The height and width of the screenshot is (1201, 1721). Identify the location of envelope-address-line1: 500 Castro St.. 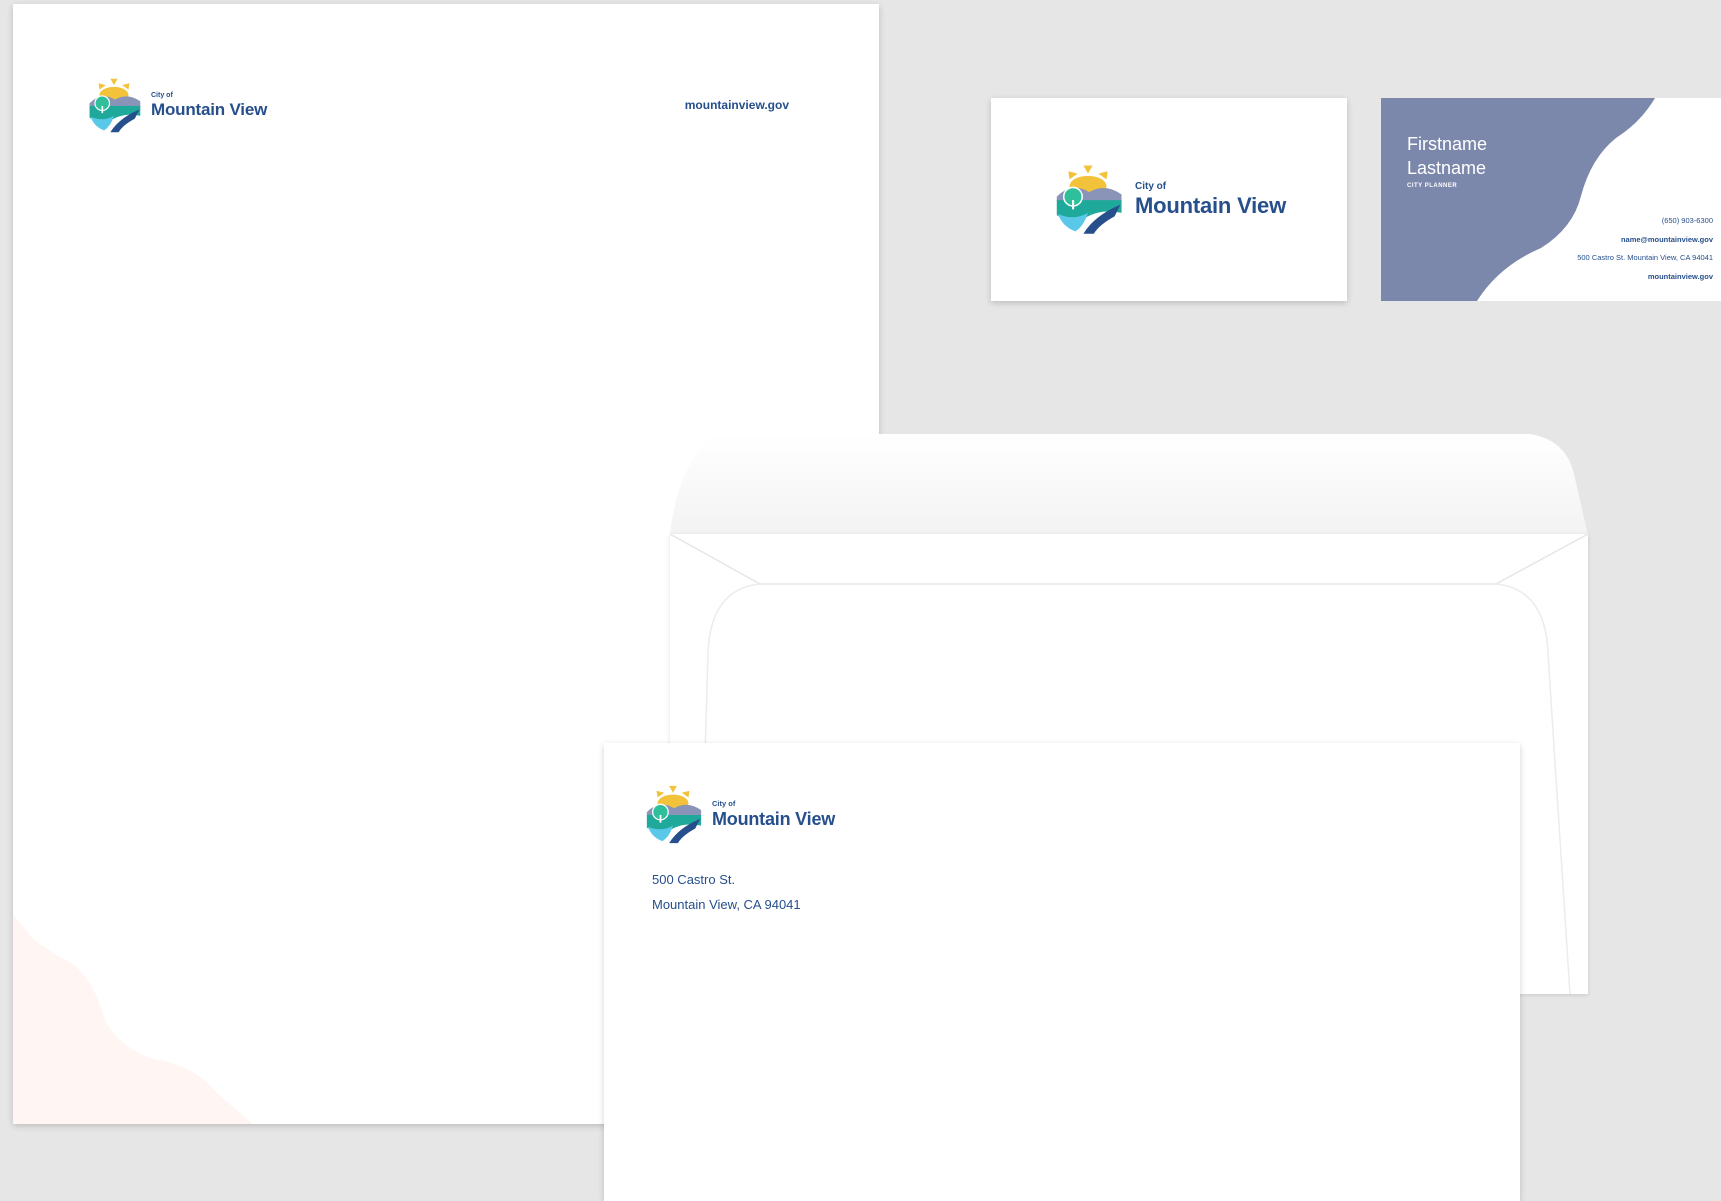
(694, 879).